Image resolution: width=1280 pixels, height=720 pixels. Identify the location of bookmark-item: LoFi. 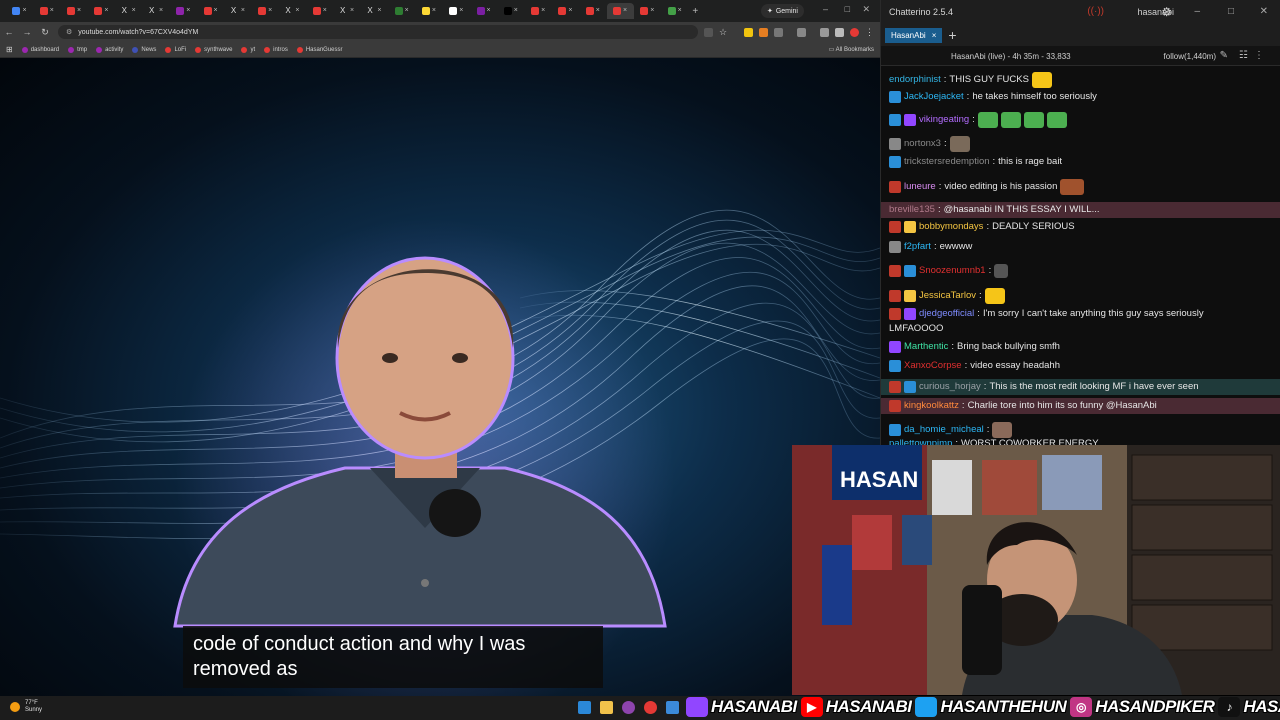
(175, 49).